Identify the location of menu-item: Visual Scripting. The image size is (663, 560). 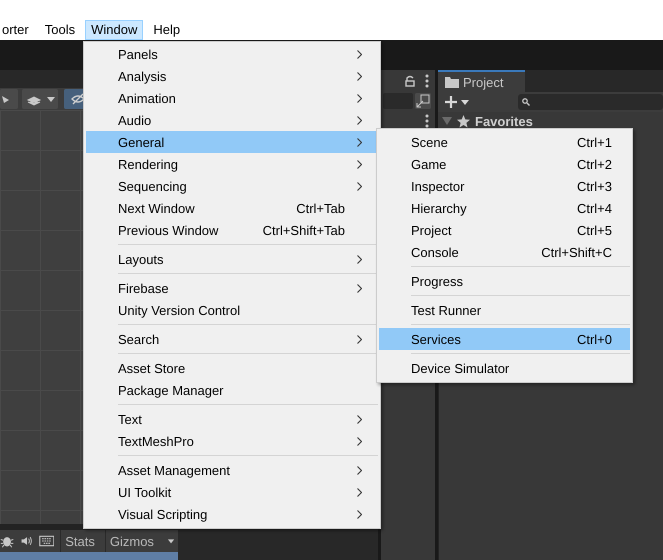
(232, 514).